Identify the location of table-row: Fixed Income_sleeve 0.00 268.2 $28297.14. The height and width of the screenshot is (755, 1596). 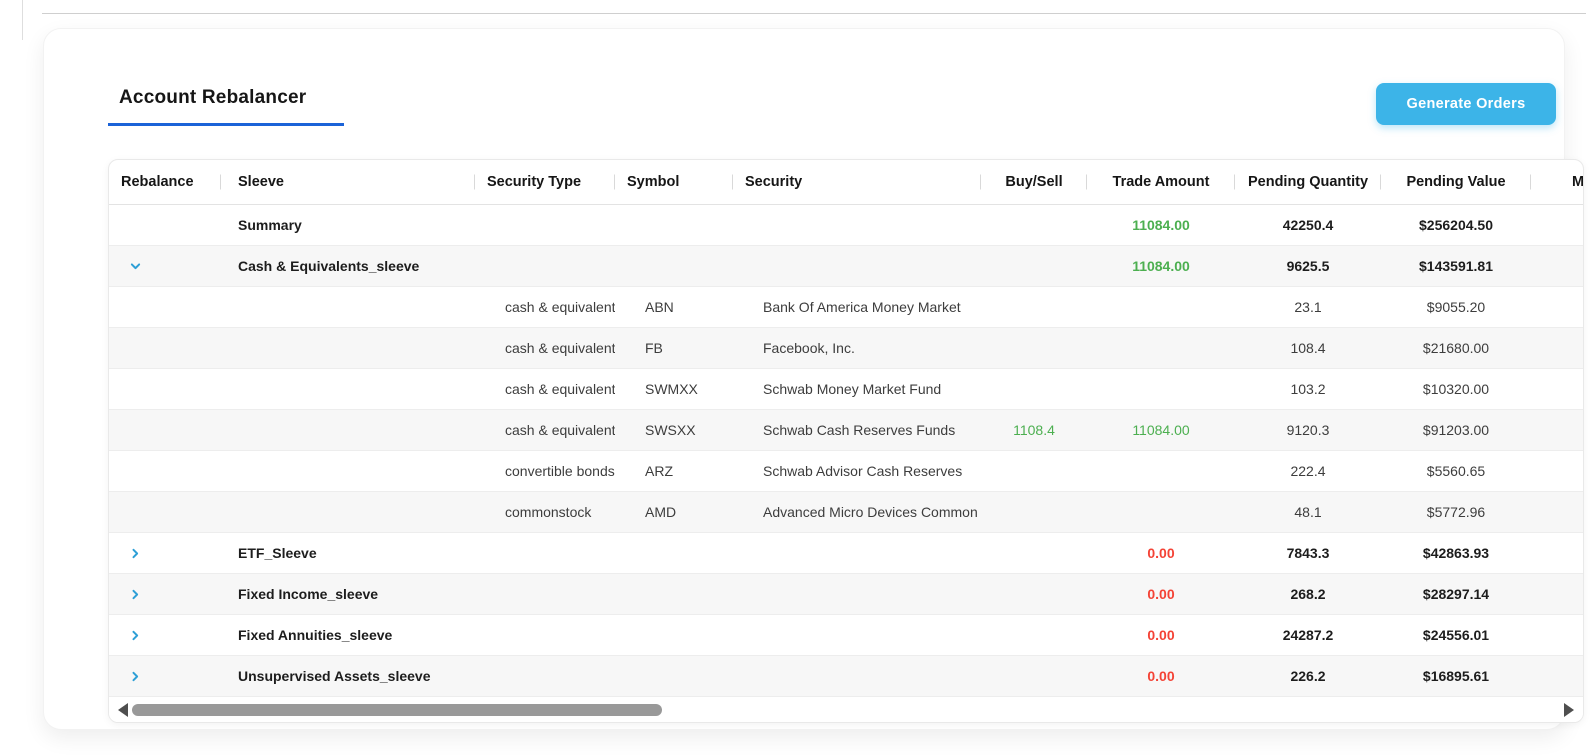
(846, 594).